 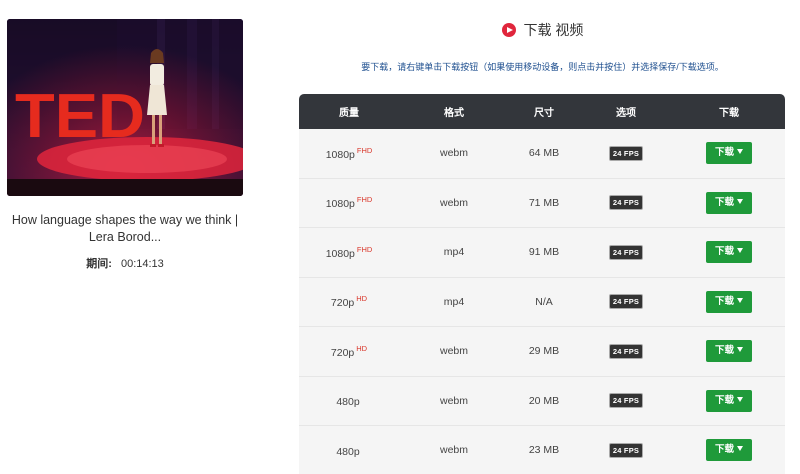 I want to click on column-size: 尺寸, so click(x=544, y=113).